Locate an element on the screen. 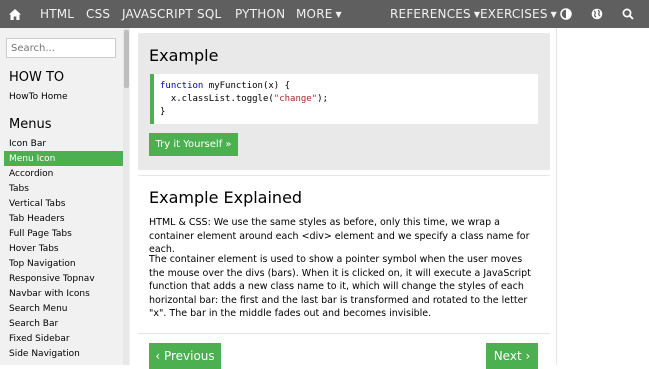 Image resolution: width=649 pixels, height=369 pixels. try-it-yourself-button: Try it Yourself » is located at coordinates (193, 144).